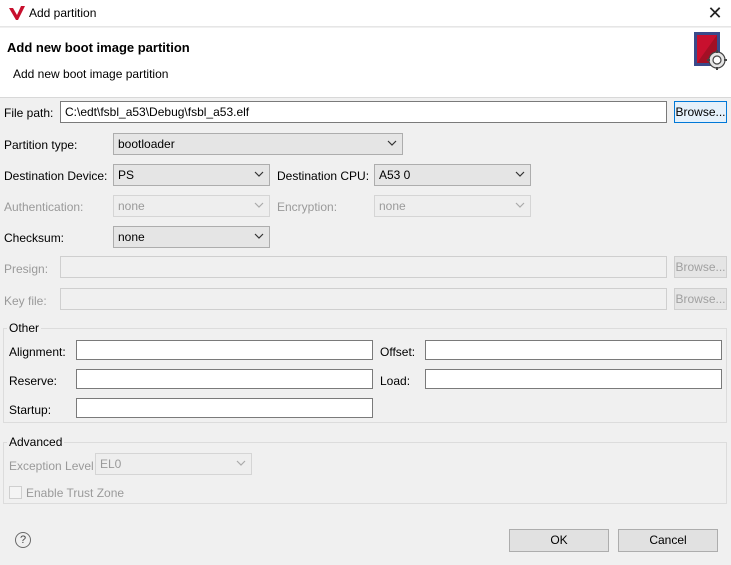 This screenshot has width=731, height=565. I want to click on presign-input, so click(363, 267).